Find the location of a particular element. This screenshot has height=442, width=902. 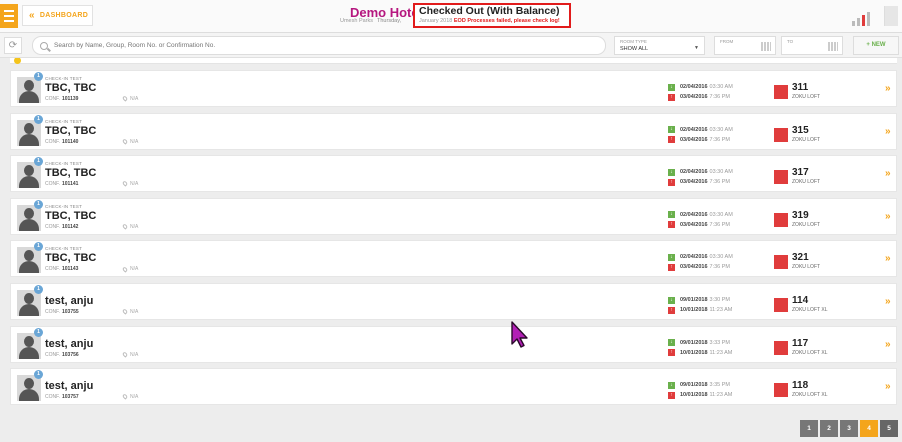

search-box is located at coordinates (319, 45).